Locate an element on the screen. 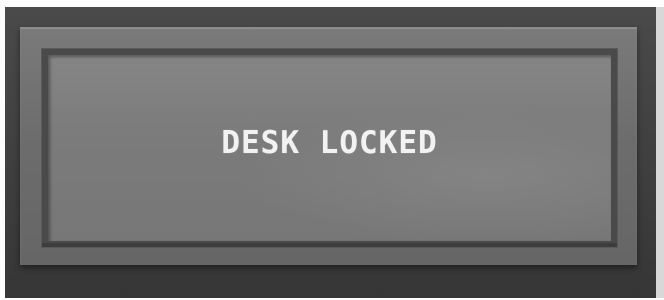 This screenshot has width=664, height=300. display-frame-bottom is located at coordinates (329, 245).